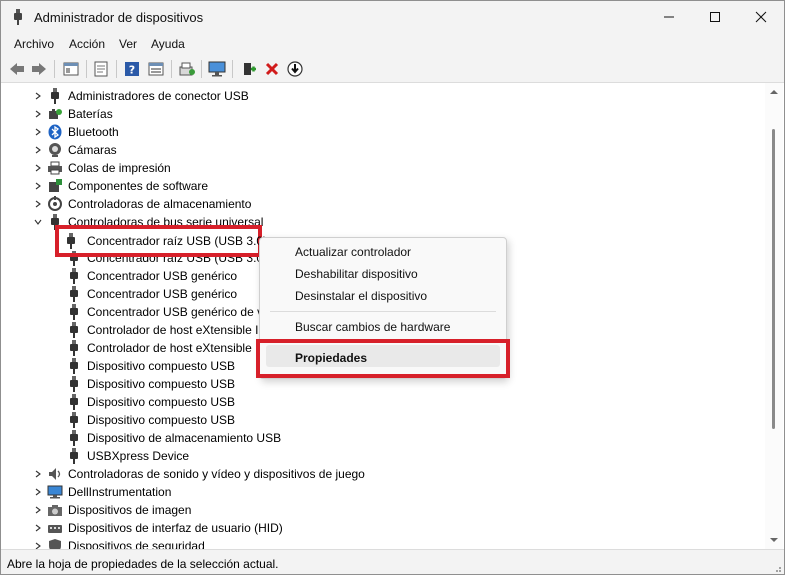 The height and width of the screenshot is (575, 785). Describe the element at coordinates (55, 204) in the screenshot. I see `storage-controller-icon` at that location.